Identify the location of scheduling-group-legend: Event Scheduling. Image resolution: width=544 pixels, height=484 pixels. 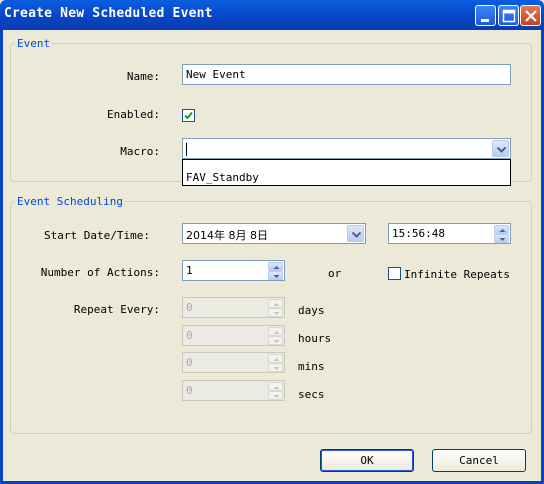
(70, 201).